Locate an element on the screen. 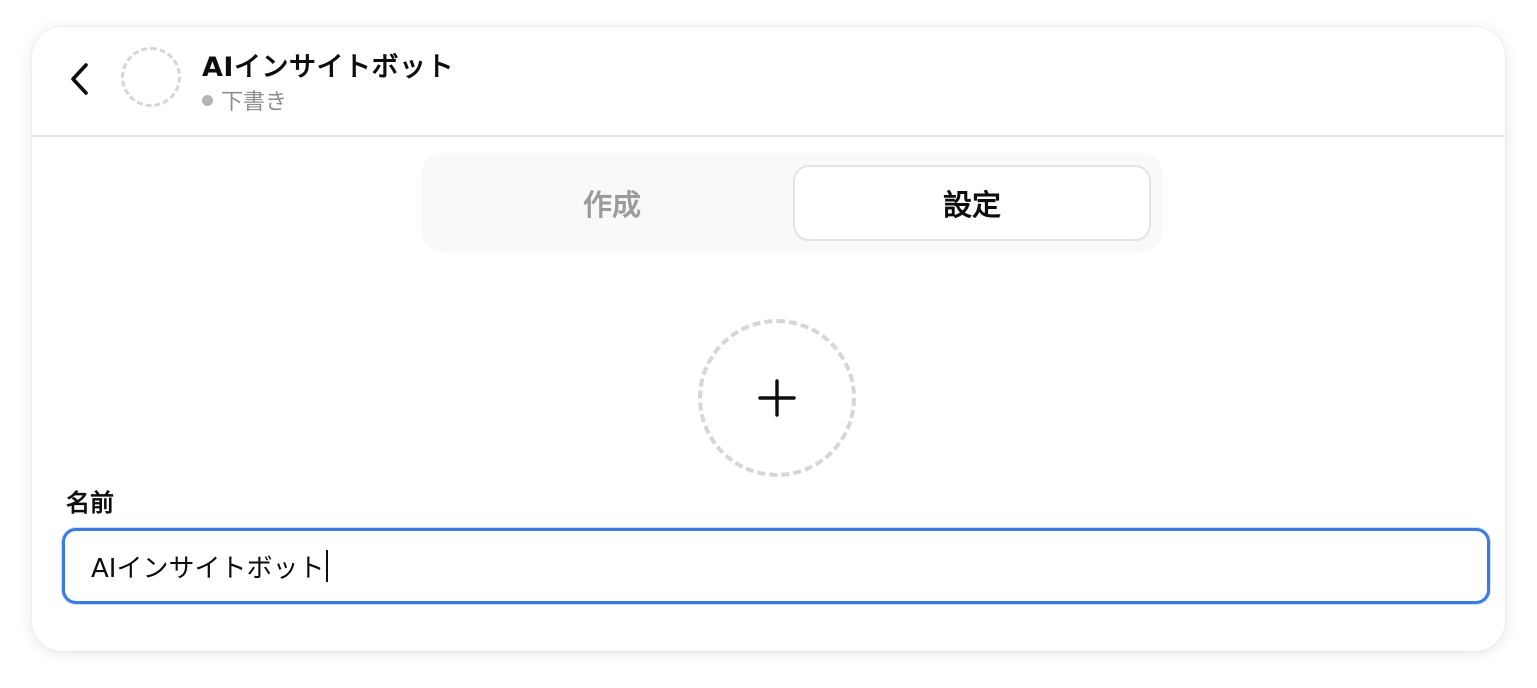 This screenshot has width=1537, height=688. tab-configure: 設定 is located at coordinates (972, 203).